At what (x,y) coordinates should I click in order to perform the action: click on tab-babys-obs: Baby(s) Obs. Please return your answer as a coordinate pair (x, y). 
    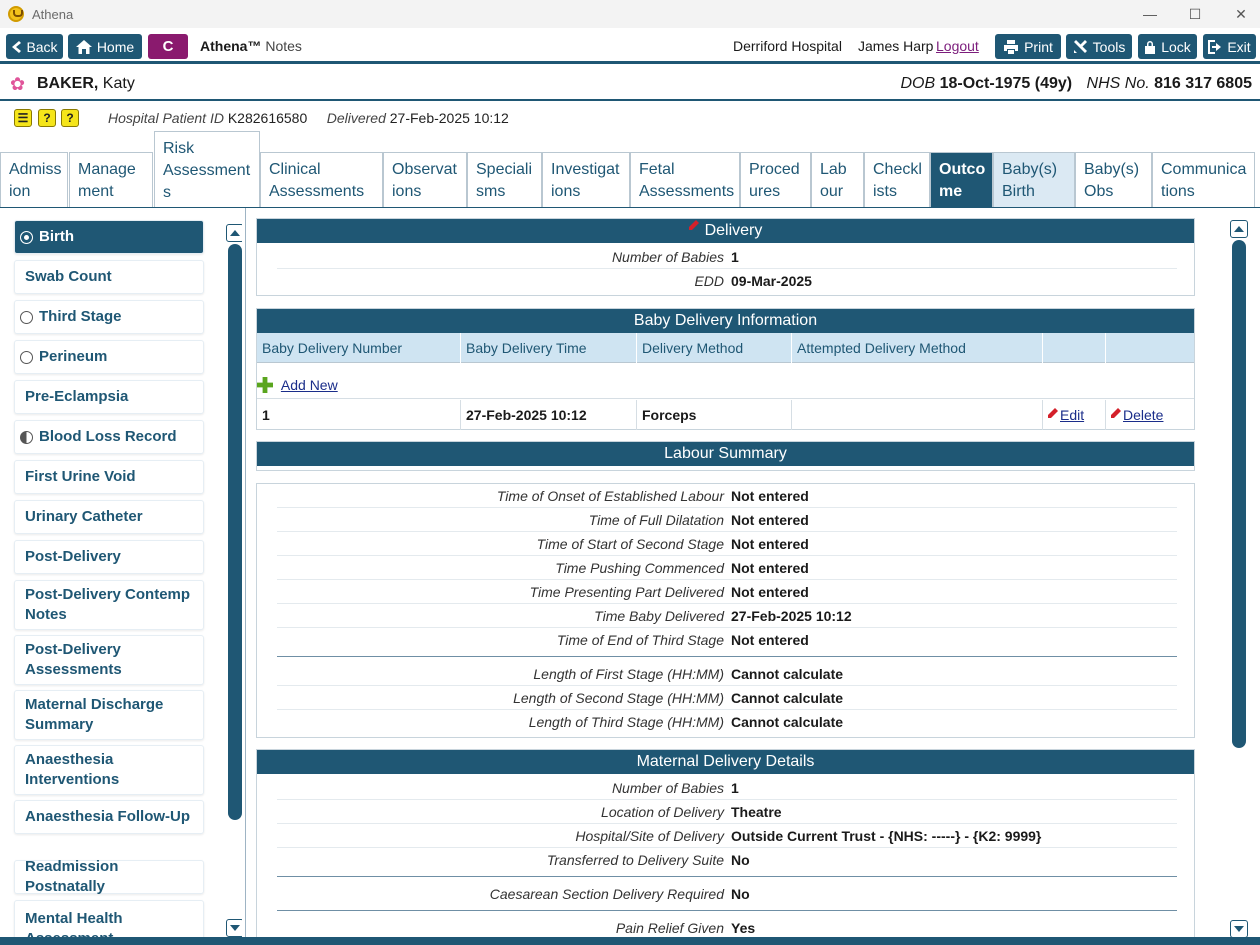
    Looking at the image, I should click on (1113, 179).